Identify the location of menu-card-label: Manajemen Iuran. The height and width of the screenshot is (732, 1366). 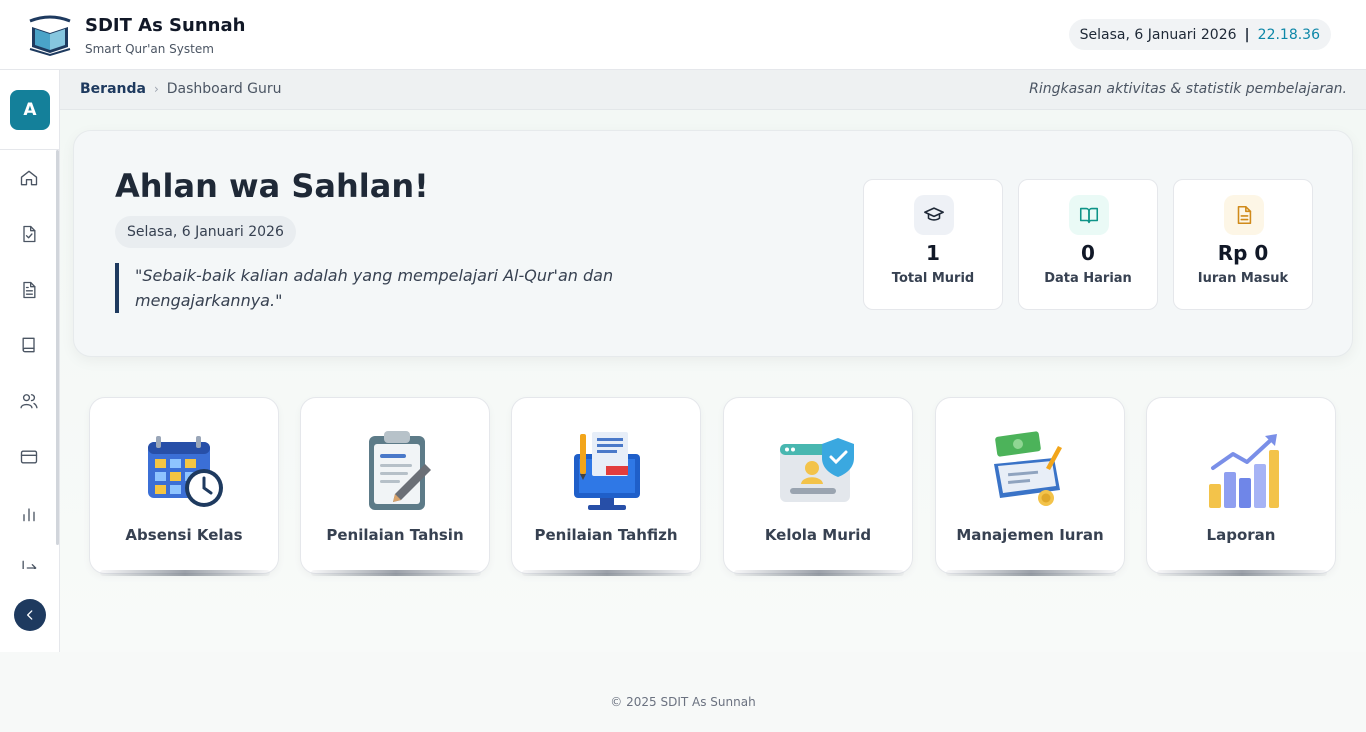
(1030, 535).